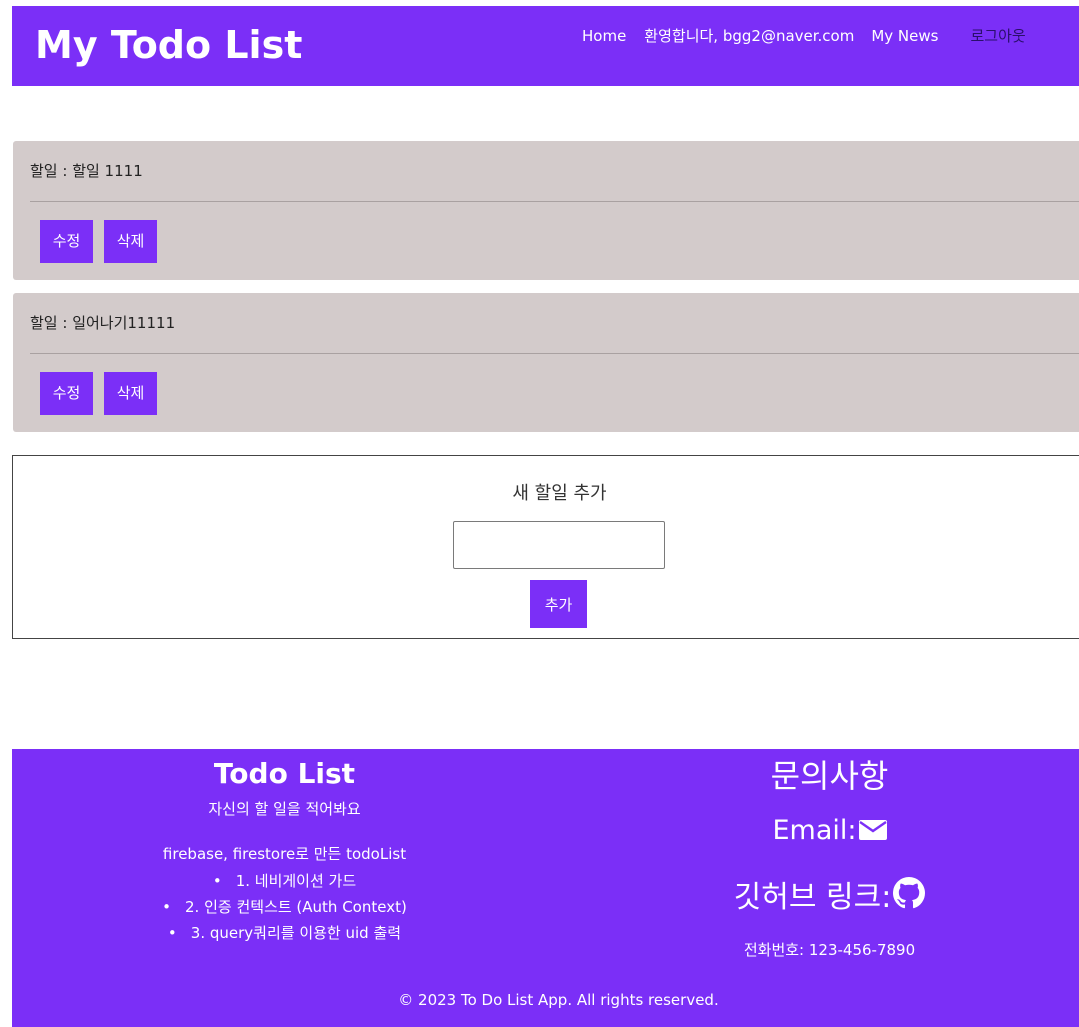 The height and width of the screenshot is (1027, 1079). Describe the element at coordinates (749, 36) in the screenshot. I see `welcome-user-text: 환영합니다, bgg2@naver.com` at that location.